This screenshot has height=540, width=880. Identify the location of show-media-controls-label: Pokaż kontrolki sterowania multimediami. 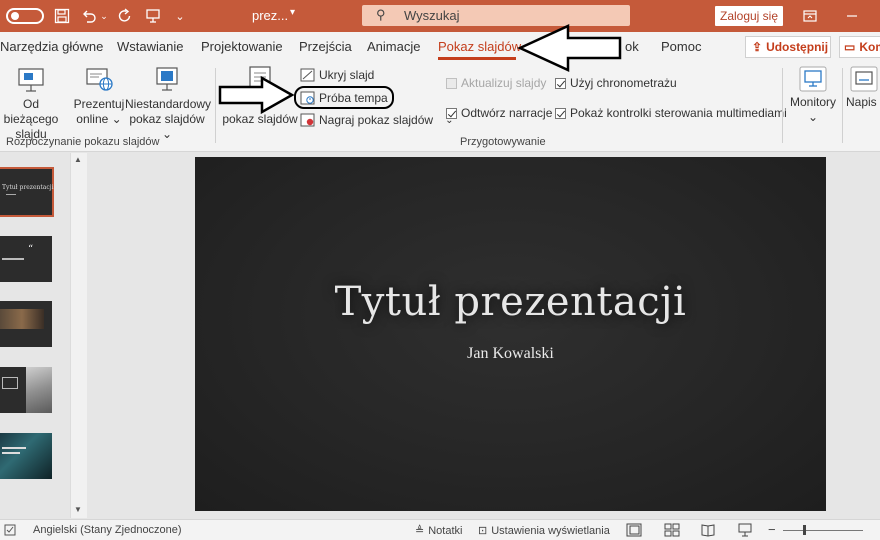
(678, 113).